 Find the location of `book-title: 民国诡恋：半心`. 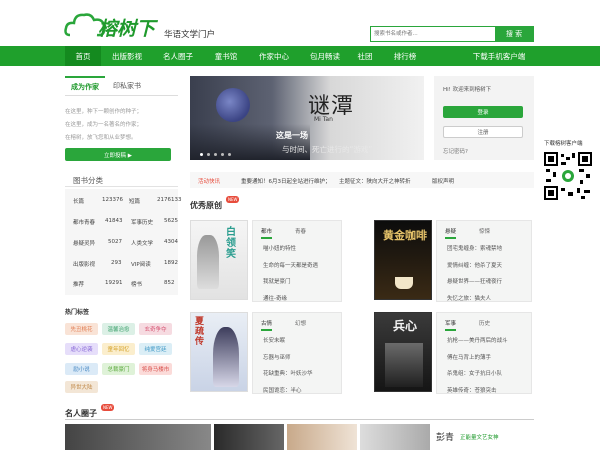

book-title: 民国诡恋：半心 is located at coordinates (288, 391).